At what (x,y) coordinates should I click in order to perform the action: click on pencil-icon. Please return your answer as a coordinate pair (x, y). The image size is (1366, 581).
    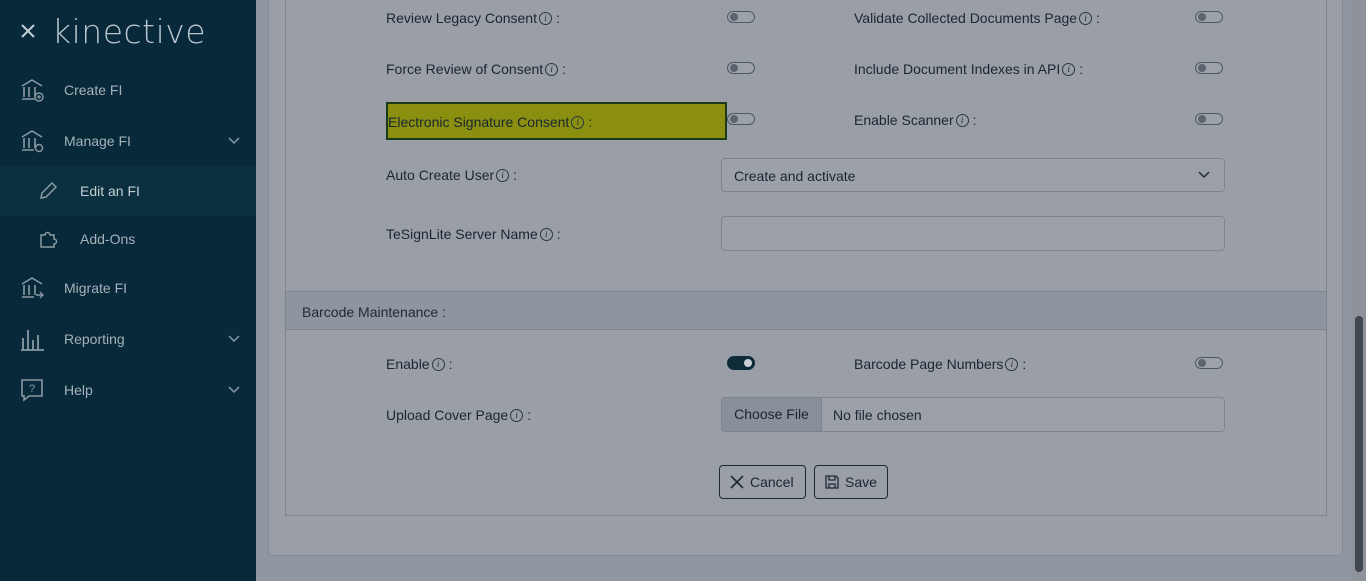
    Looking at the image, I should click on (49, 190).